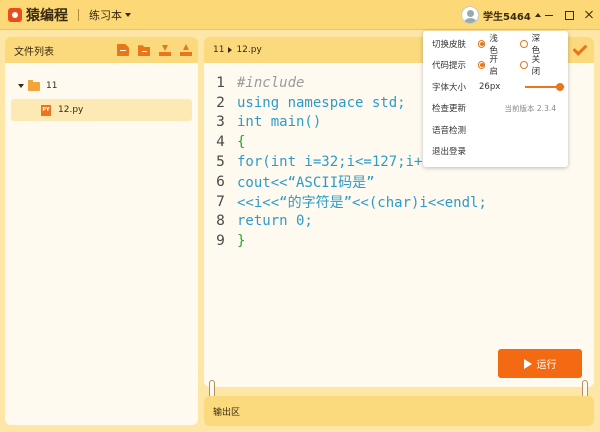 The image size is (600, 432). I want to click on output-title: 输出区, so click(227, 412).